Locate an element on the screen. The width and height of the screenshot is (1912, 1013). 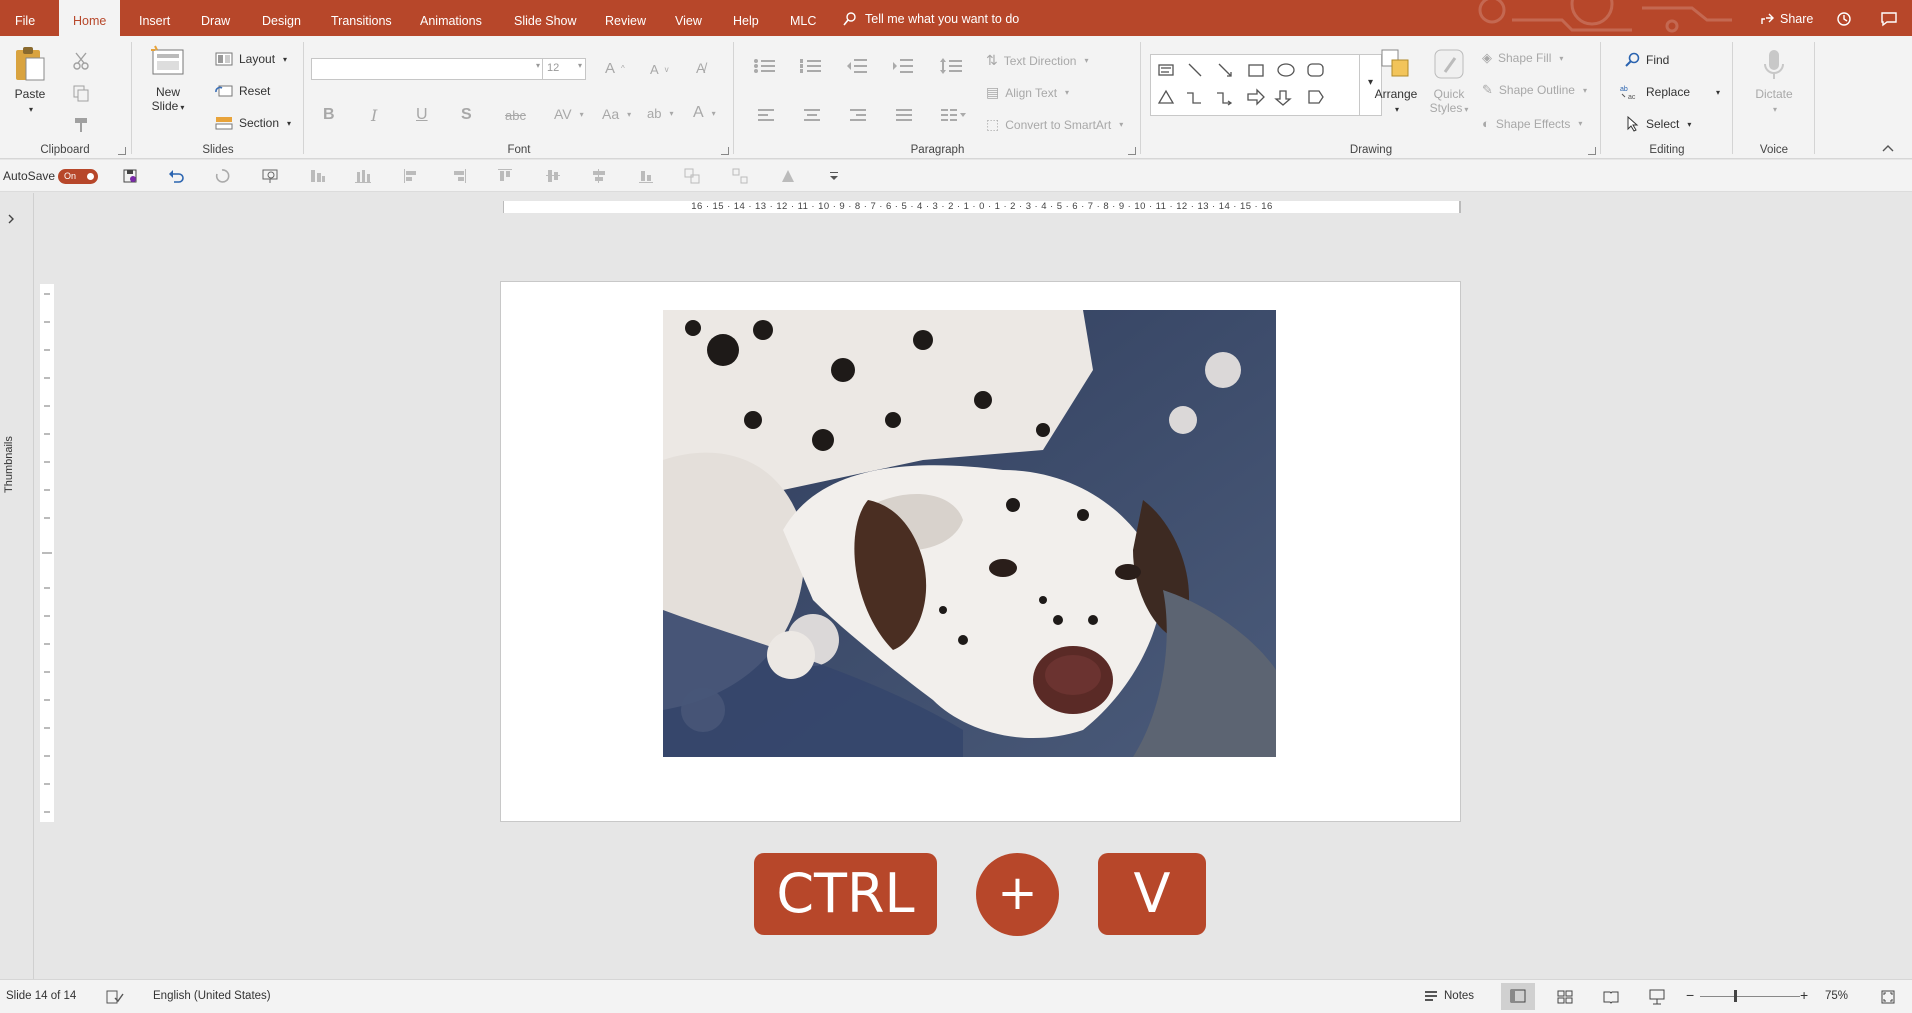
font-size-combo: 12 ▾ is located at coordinates (564, 69).